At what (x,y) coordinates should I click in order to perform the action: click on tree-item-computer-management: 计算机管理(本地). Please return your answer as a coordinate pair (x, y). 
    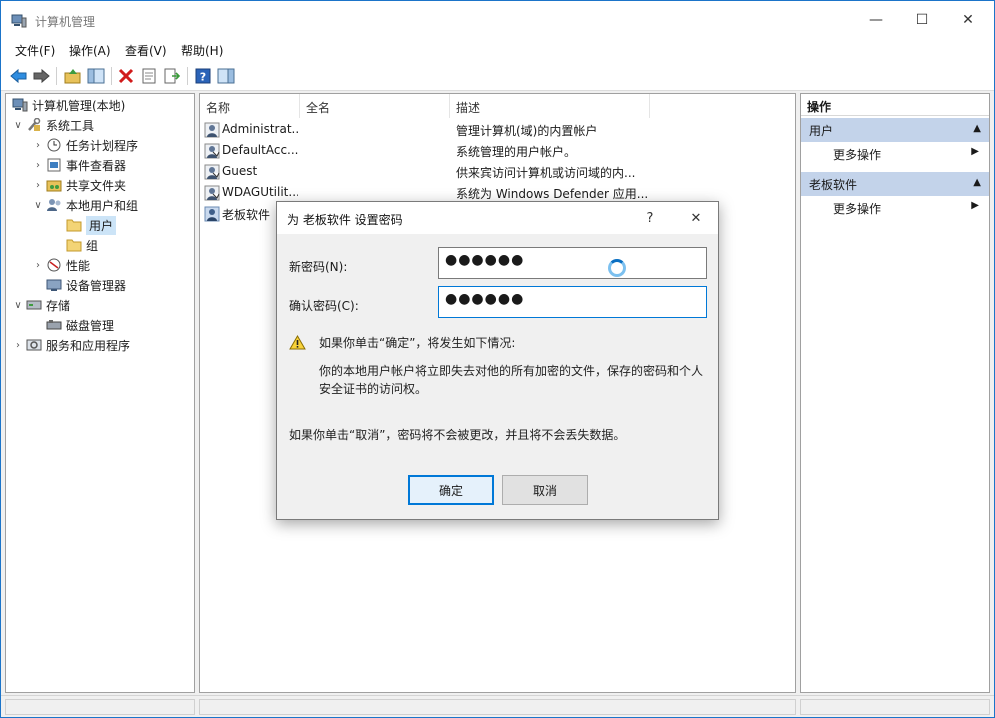
    Looking at the image, I should click on (67, 105).